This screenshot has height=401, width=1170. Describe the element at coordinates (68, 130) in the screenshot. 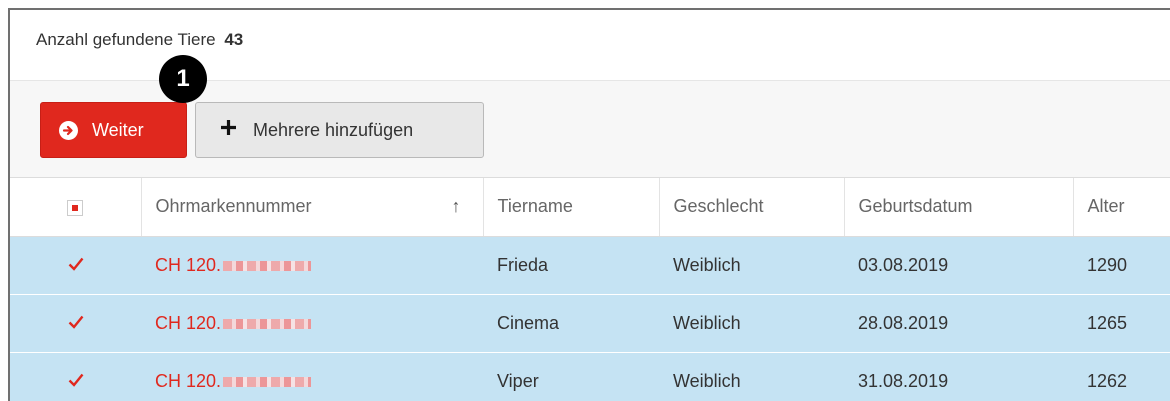

I see `arrow-right-circle-icon` at that location.